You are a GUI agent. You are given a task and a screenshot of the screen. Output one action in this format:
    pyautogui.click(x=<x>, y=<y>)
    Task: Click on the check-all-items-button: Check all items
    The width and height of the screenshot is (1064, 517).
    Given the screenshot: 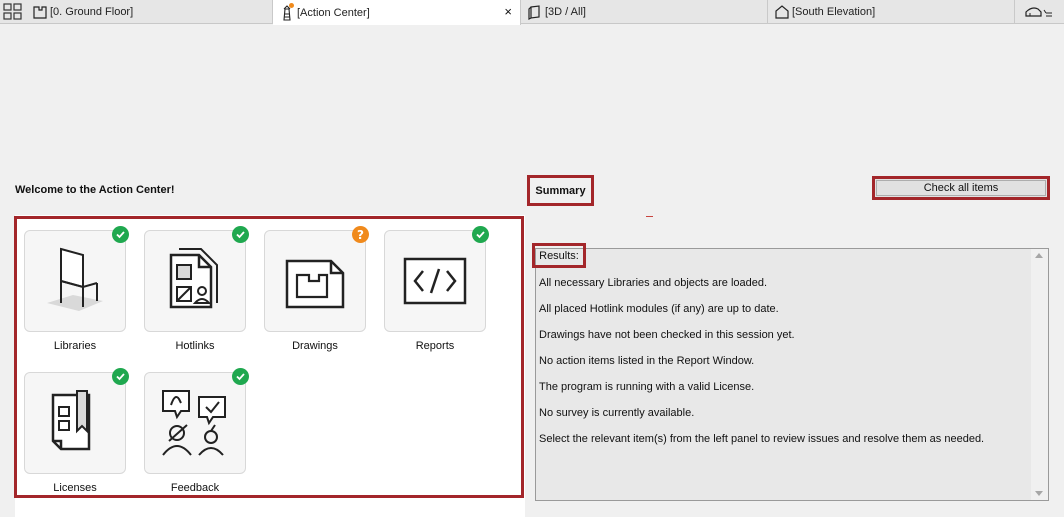 What is the action you would take?
    pyautogui.click(x=961, y=188)
    